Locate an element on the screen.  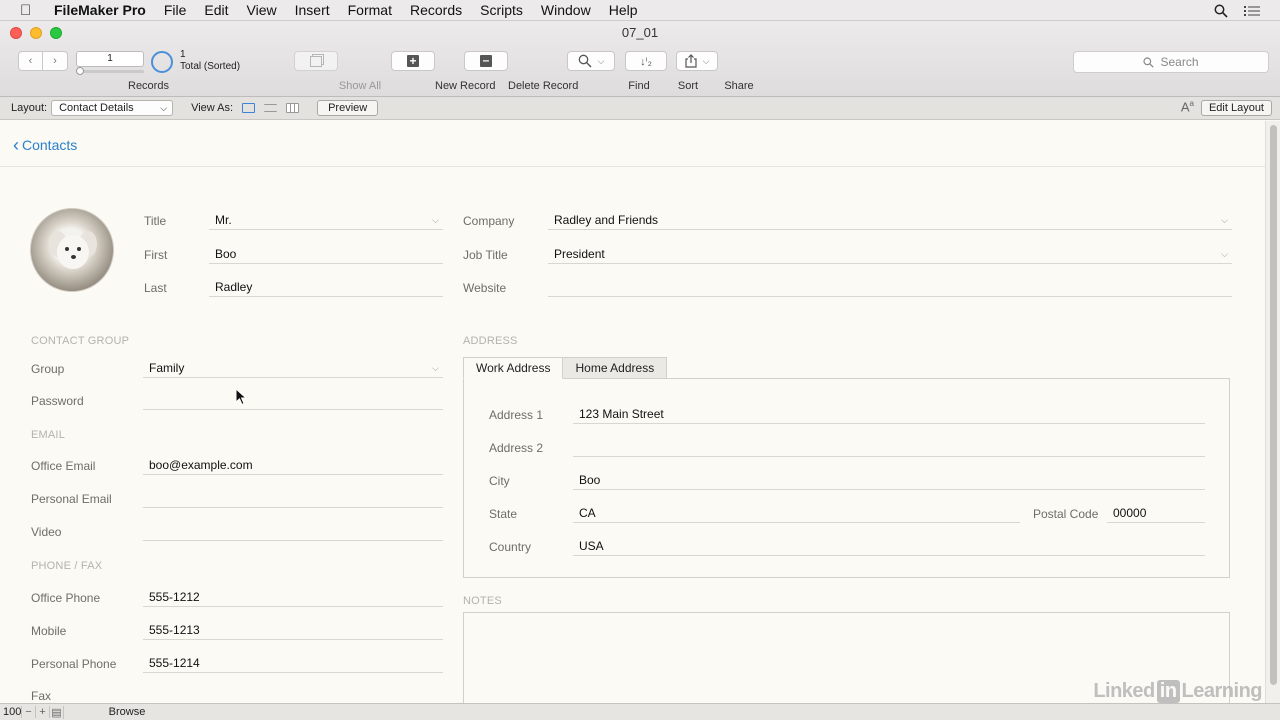
search-placeholder: Search is located at coordinates (1179, 62).